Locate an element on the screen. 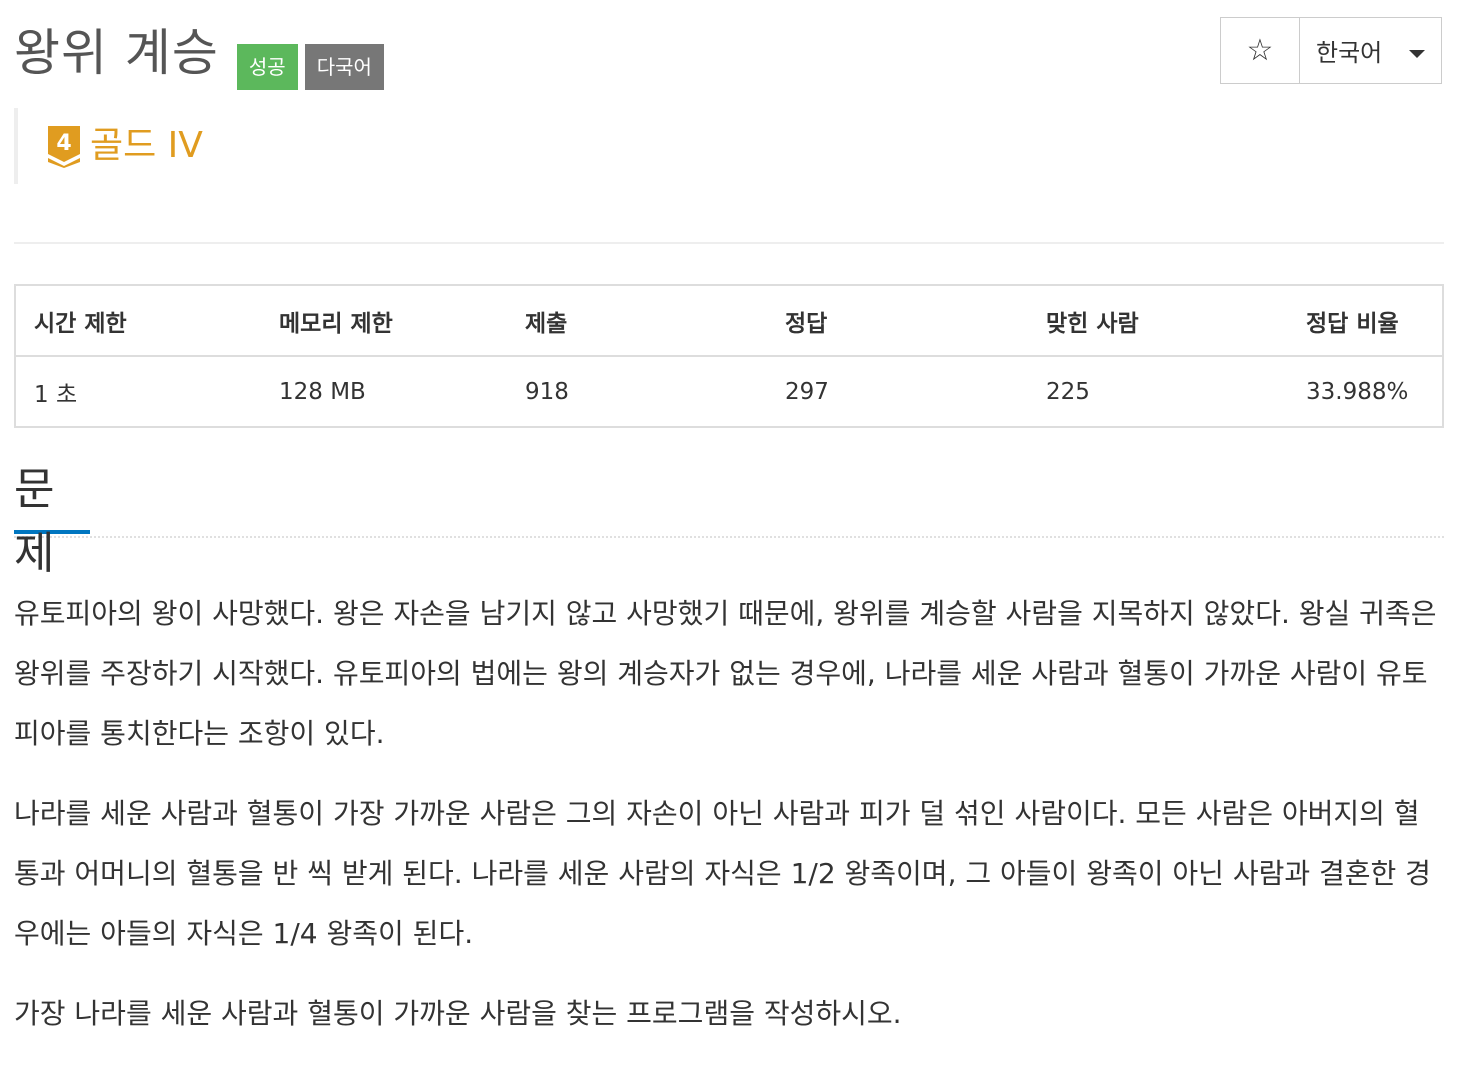  star-button: ☆ is located at coordinates (1260, 50).